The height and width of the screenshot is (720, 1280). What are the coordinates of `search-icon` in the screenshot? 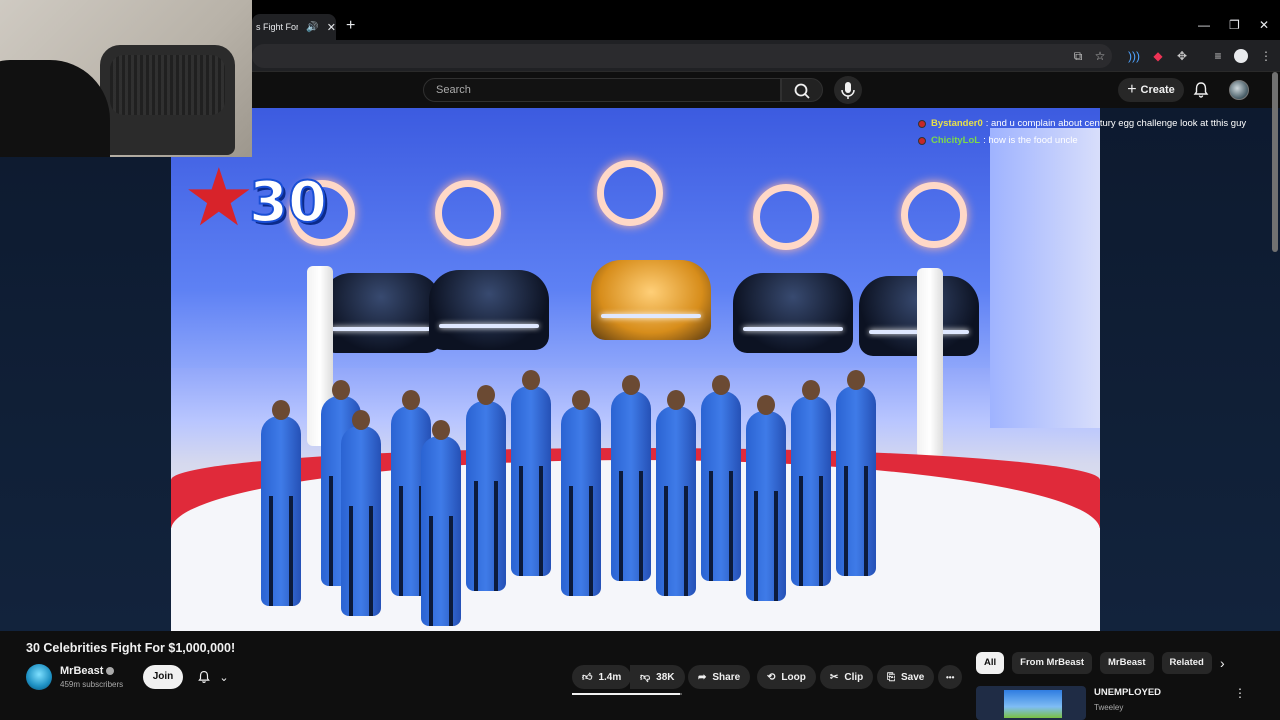 It's located at (802, 91).